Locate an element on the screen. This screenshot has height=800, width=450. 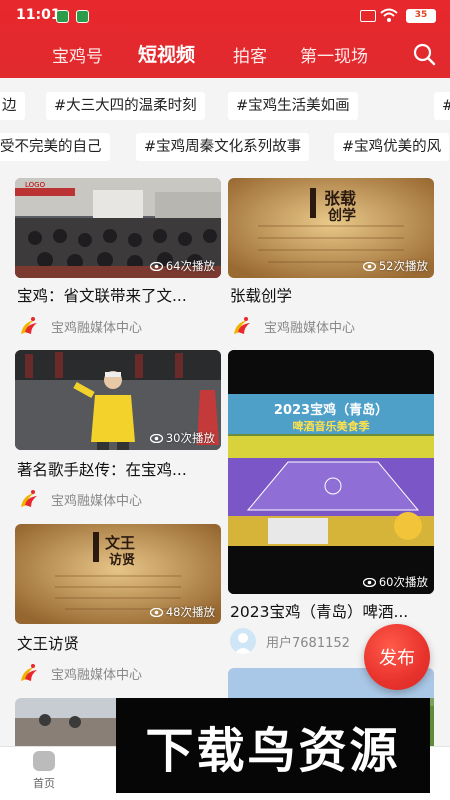
svg-text: 创学 is located at coordinates (341, 215).